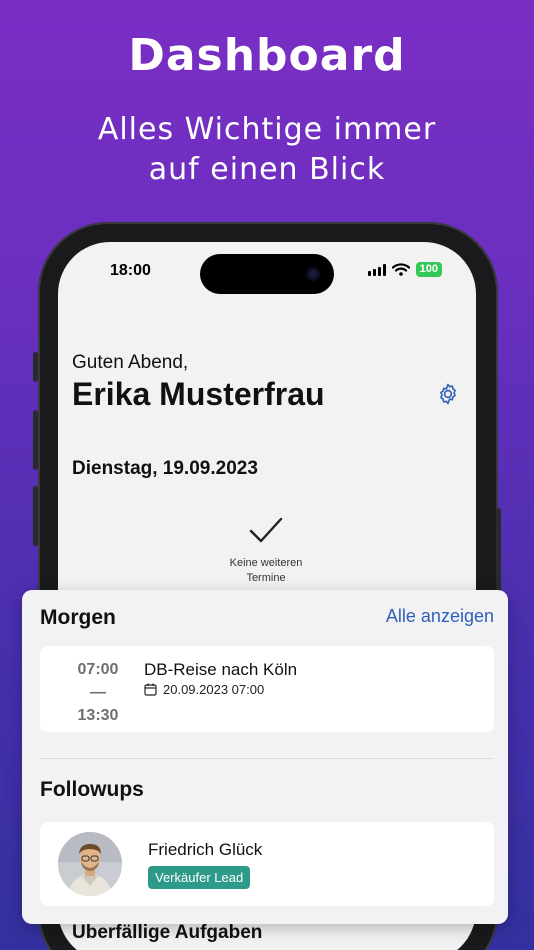 The image size is (534, 950). Describe the element at coordinates (267, 169) in the screenshot. I see `promo-subtitle-line: auf einen Blick` at that location.